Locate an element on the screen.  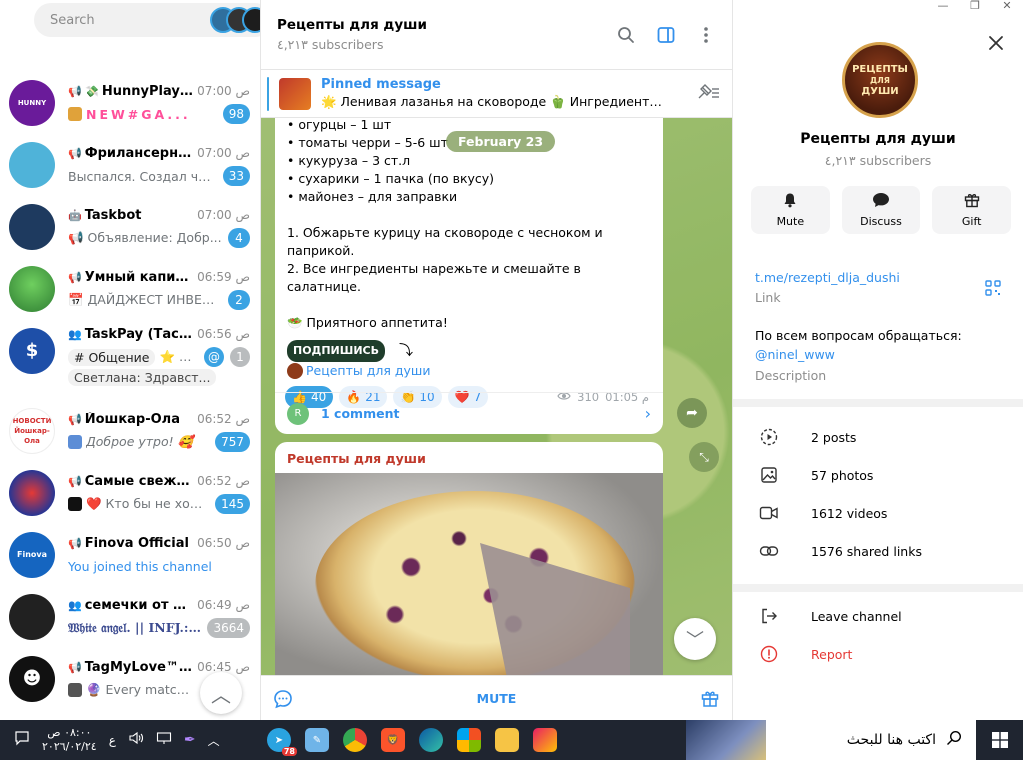
forward-button: ➦ is located at coordinates (692, 413).